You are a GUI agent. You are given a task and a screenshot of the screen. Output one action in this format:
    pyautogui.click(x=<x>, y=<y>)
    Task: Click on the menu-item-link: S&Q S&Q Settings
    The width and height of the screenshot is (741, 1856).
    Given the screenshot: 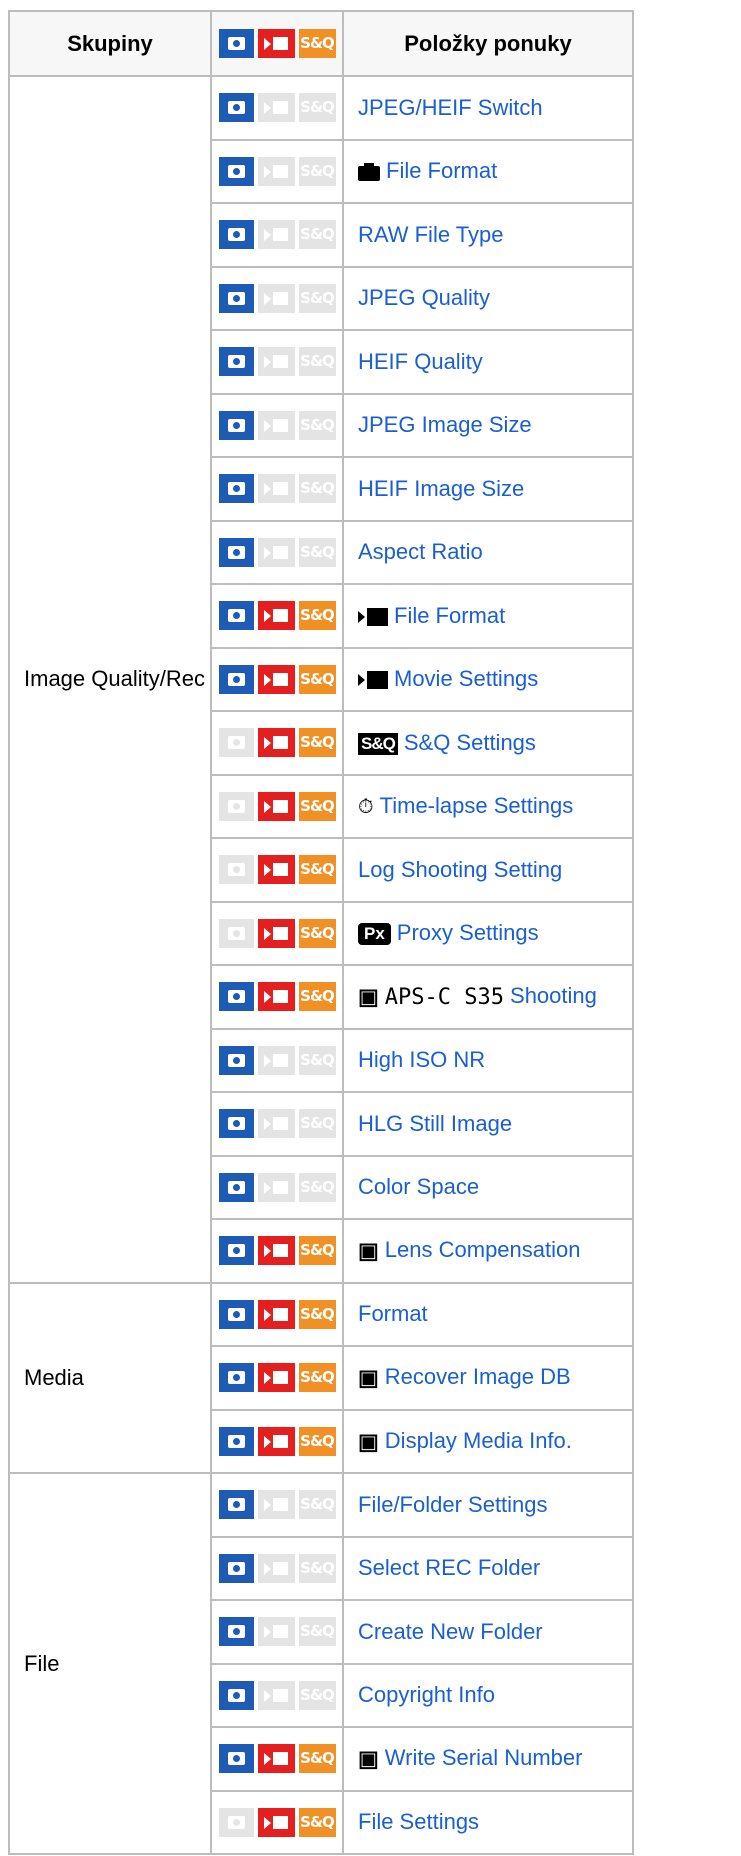 What is the action you would take?
    pyautogui.click(x=488, y=743)
    